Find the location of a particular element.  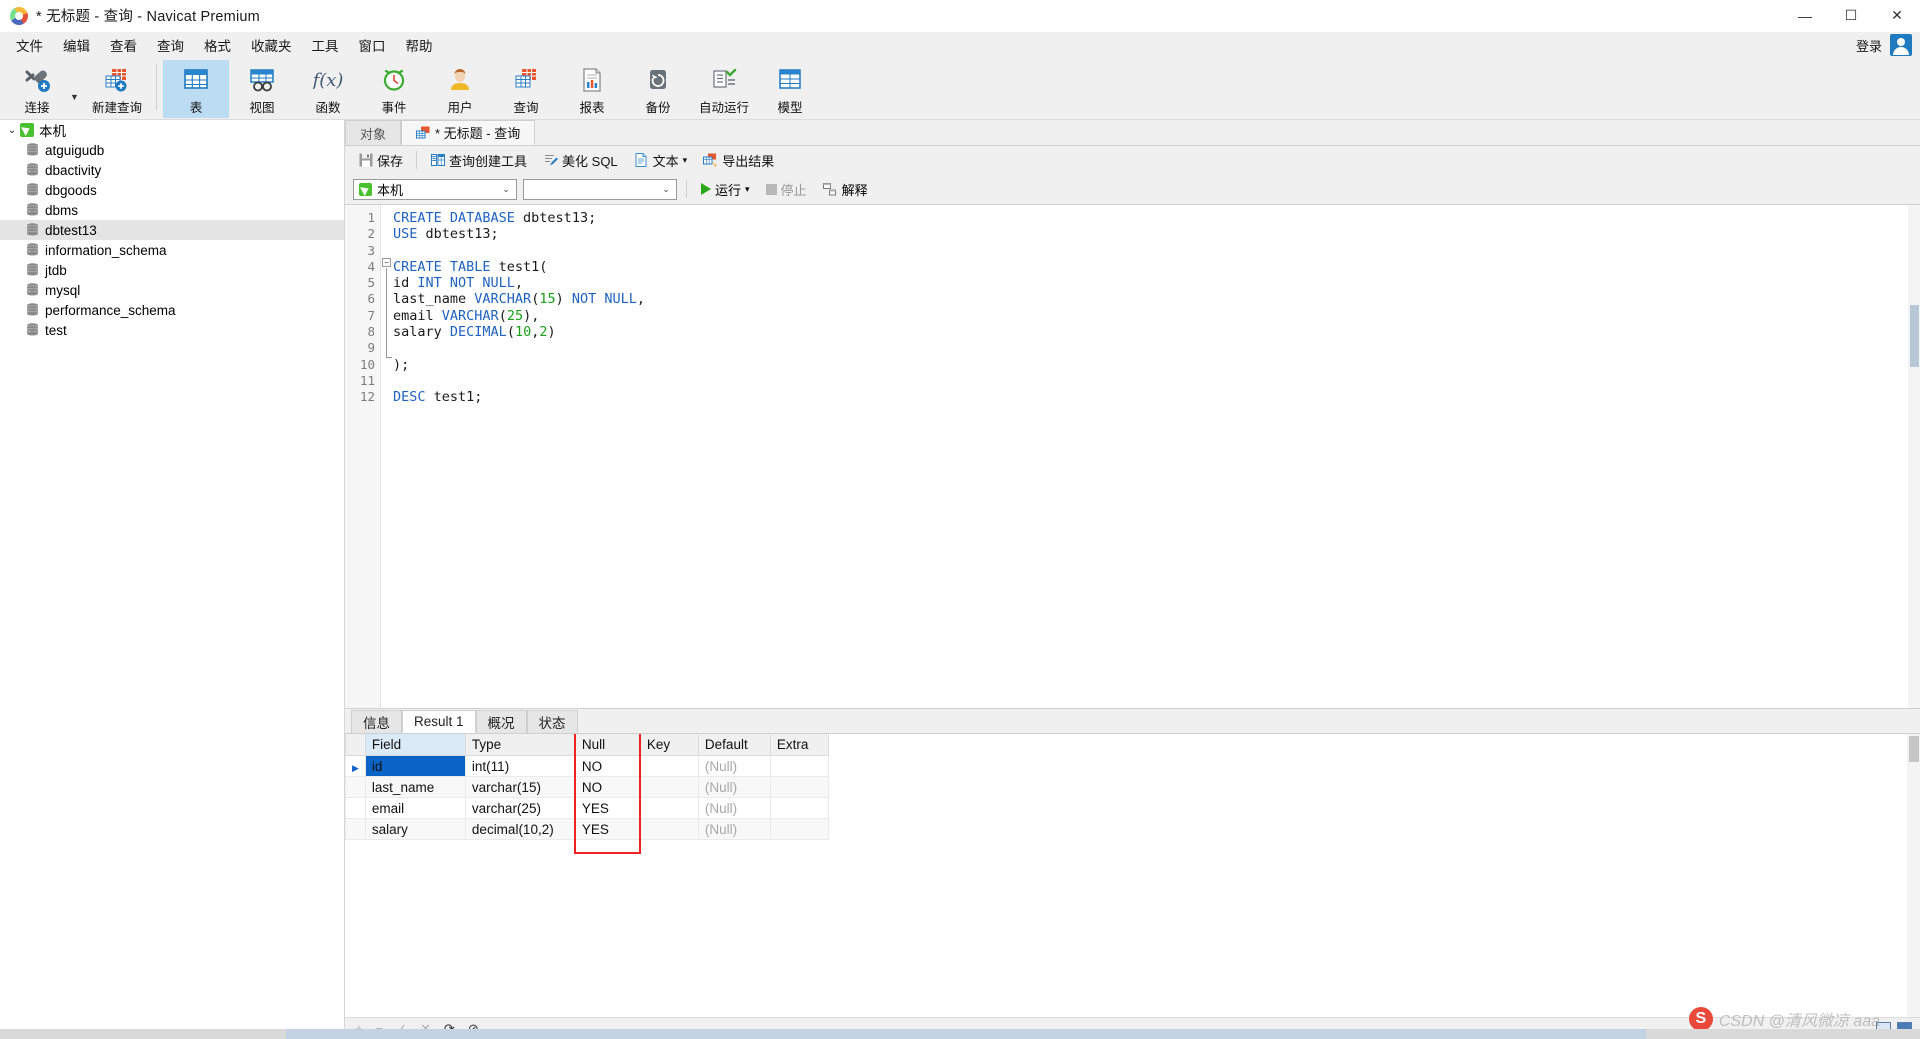

explain-button: 解释 is located at coordinates (845, 189).